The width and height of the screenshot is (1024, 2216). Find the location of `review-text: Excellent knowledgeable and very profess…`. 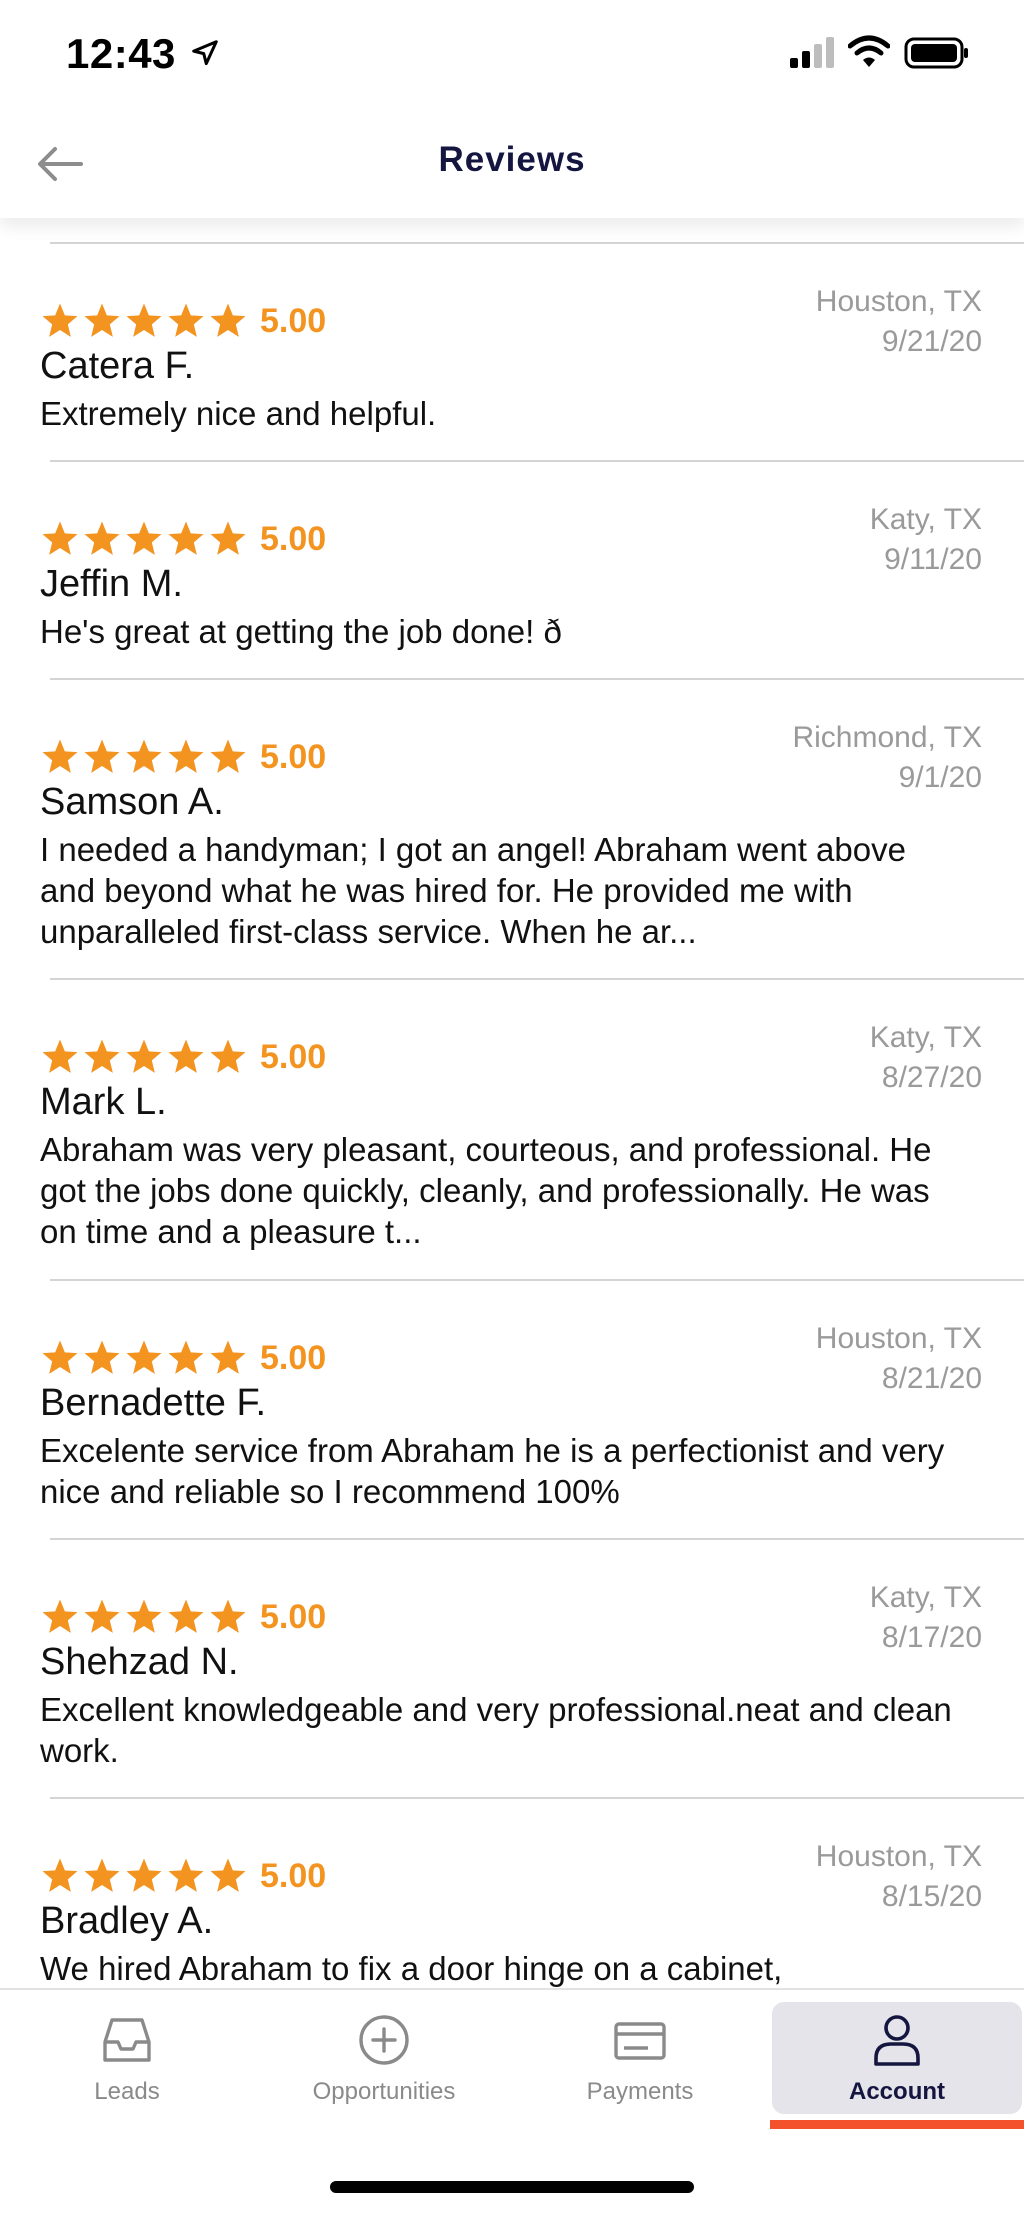

review-text: Excellent knowledgeable and very profess… is located at coordinates (496, 1730).